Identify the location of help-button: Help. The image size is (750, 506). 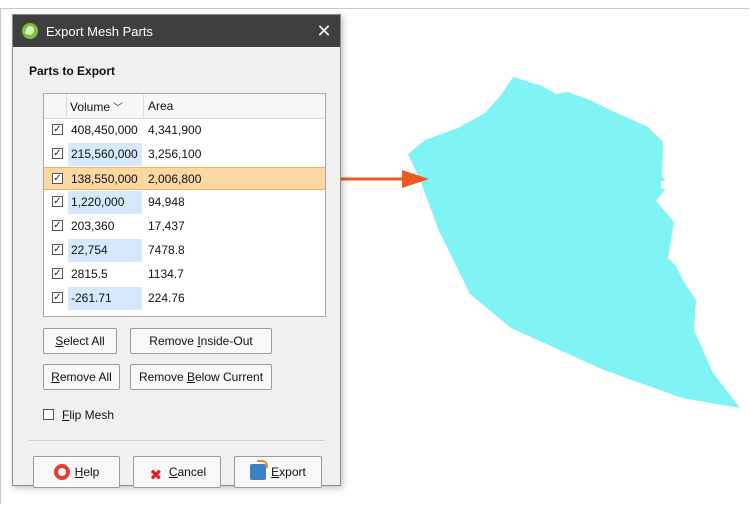
(76, 472).